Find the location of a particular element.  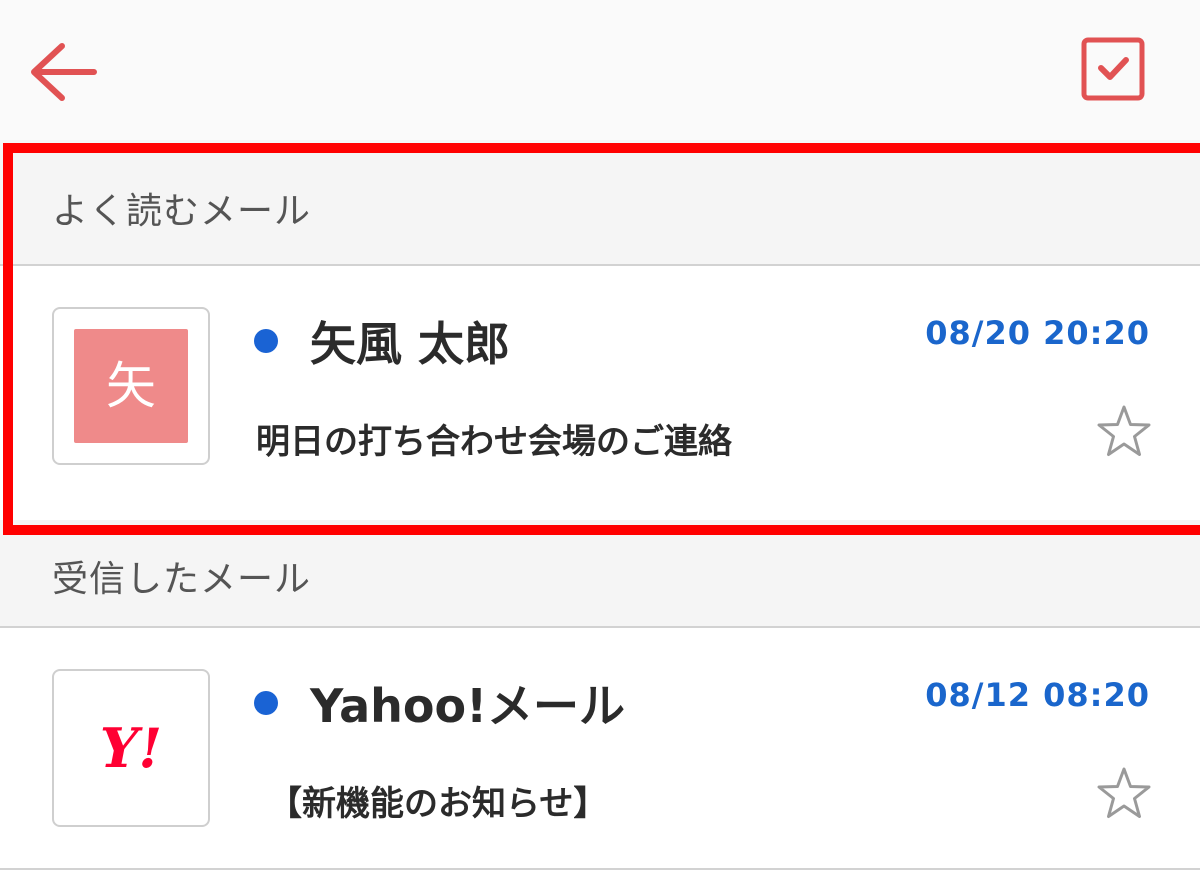

back-button is located at coordinates (62, 72).